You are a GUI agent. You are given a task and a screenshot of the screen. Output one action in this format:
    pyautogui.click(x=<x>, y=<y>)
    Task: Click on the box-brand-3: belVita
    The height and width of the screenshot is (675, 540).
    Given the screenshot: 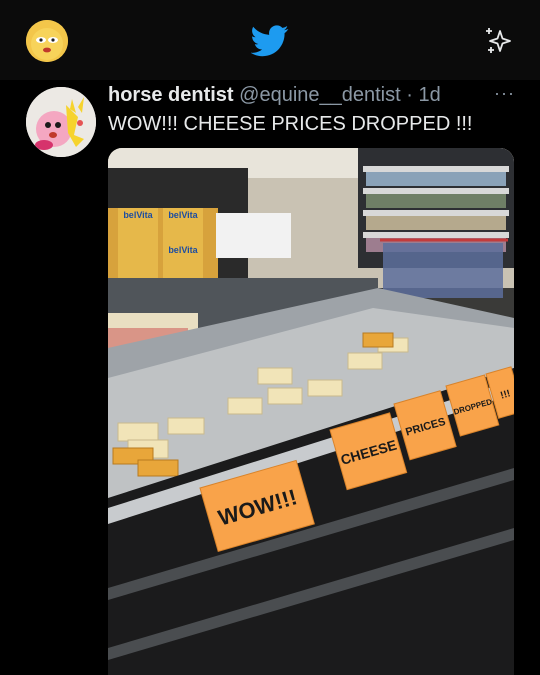 What is the action you would take?
    pyautogui.click(x=183, y=250)
    